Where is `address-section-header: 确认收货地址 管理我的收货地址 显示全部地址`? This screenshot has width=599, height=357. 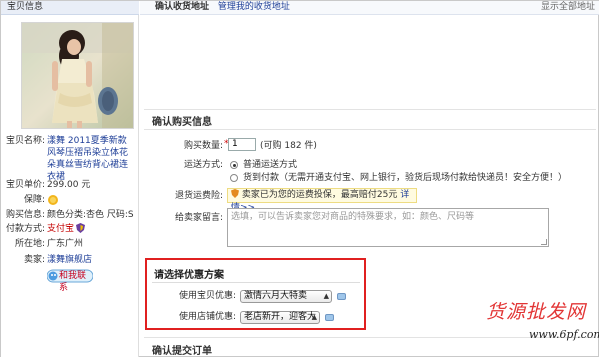 address-section-header: 确认收货地址 管理我的收货地址 显示全部地址 is located at coordinates (369, 8).